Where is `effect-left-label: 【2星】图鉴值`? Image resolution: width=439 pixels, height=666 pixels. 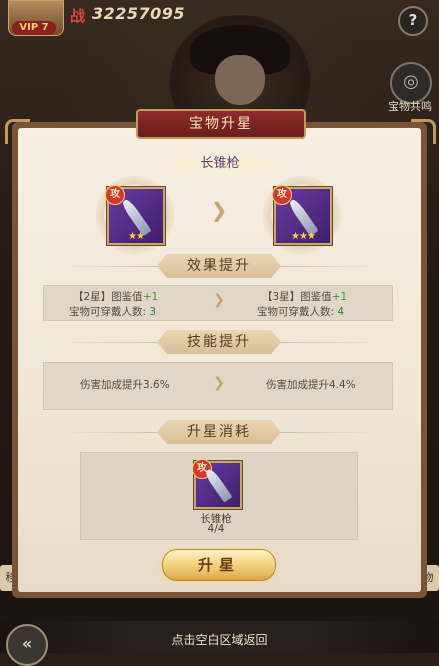 effect-left-label: 【2星】图鉴值 is located at coordinates (108, 297).